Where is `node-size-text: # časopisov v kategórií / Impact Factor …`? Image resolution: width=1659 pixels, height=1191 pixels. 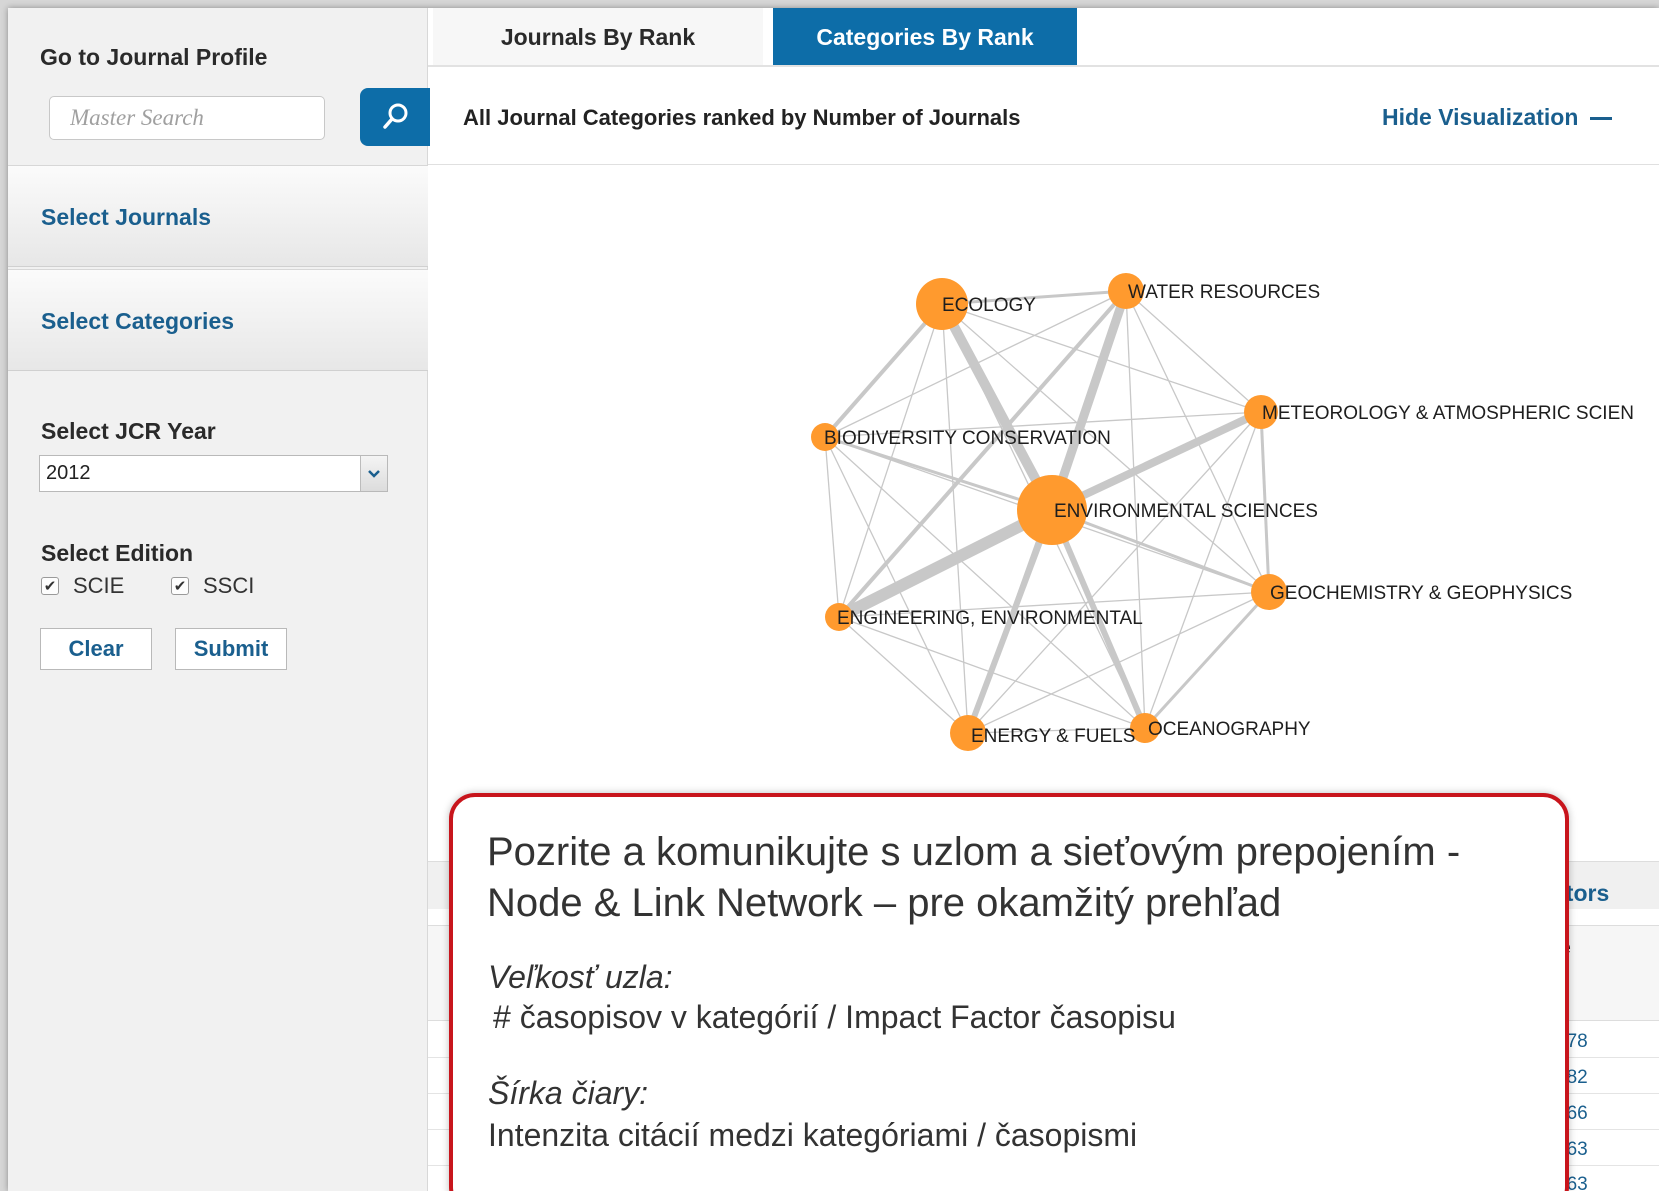
node-size-text: # časopisov v kategórií / Impact Factor … is located at coordinates (834, 1017).